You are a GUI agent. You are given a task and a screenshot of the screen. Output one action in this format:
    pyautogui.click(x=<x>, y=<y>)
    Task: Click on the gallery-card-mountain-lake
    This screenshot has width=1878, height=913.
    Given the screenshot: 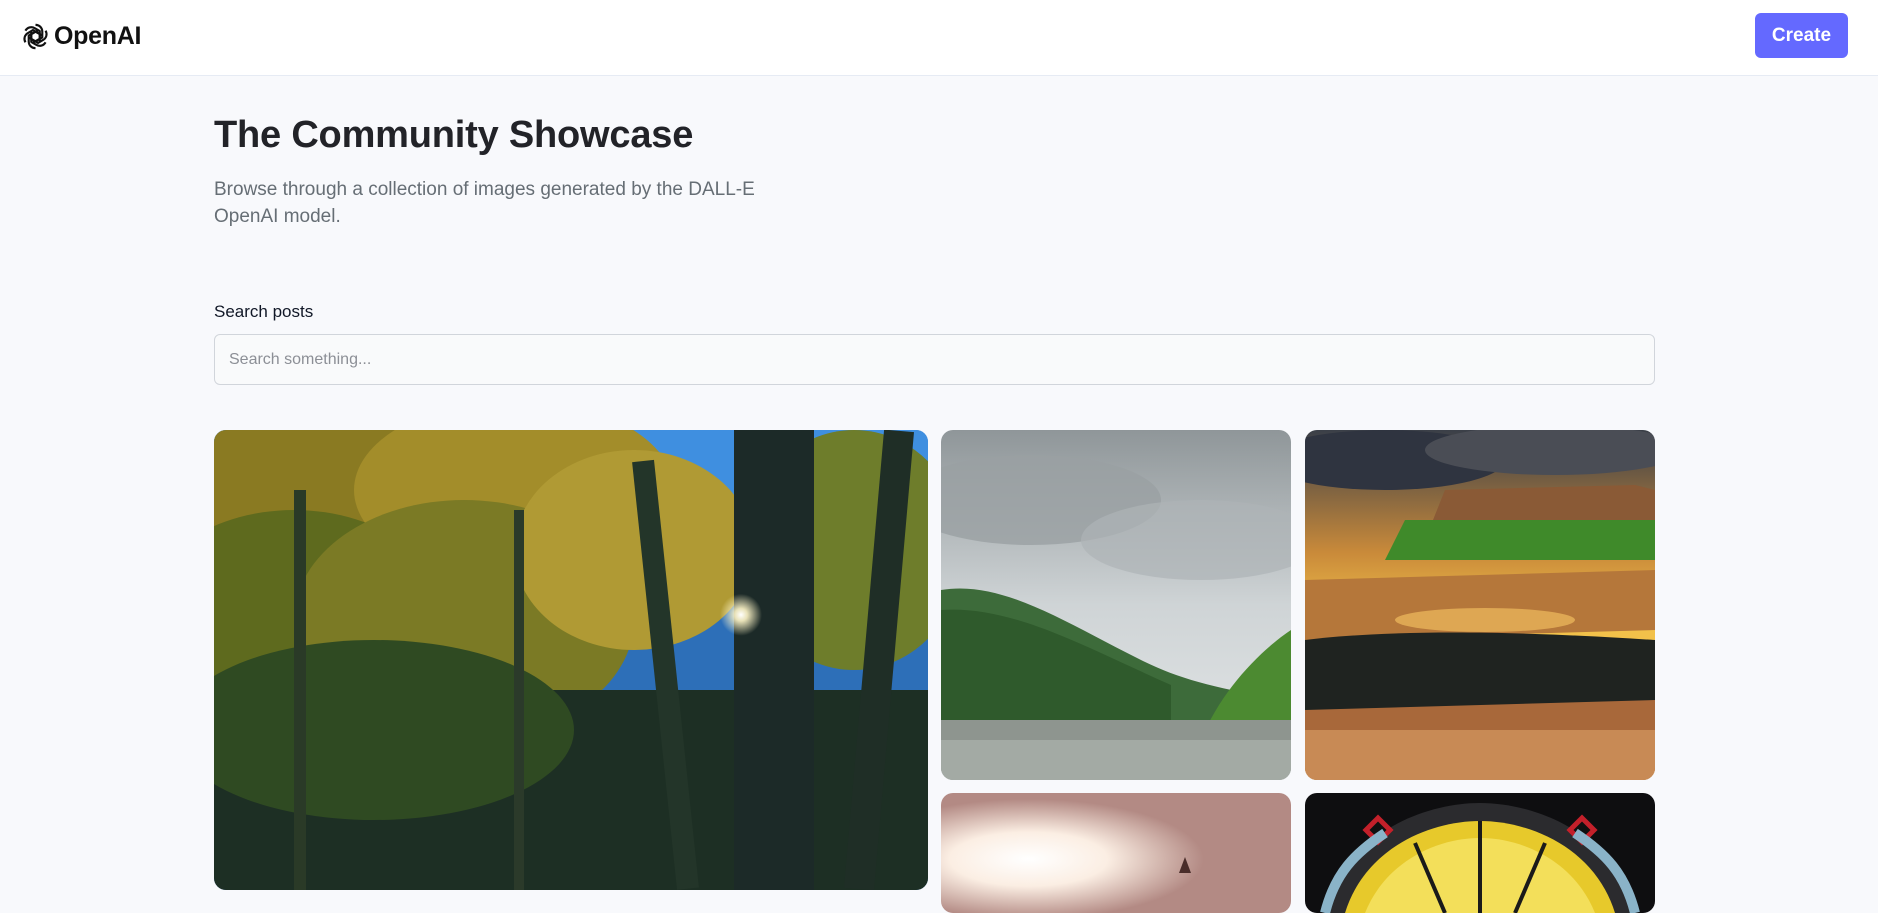 What is the action you would take?
    pyautogui.click(x=1116, y=605)
    